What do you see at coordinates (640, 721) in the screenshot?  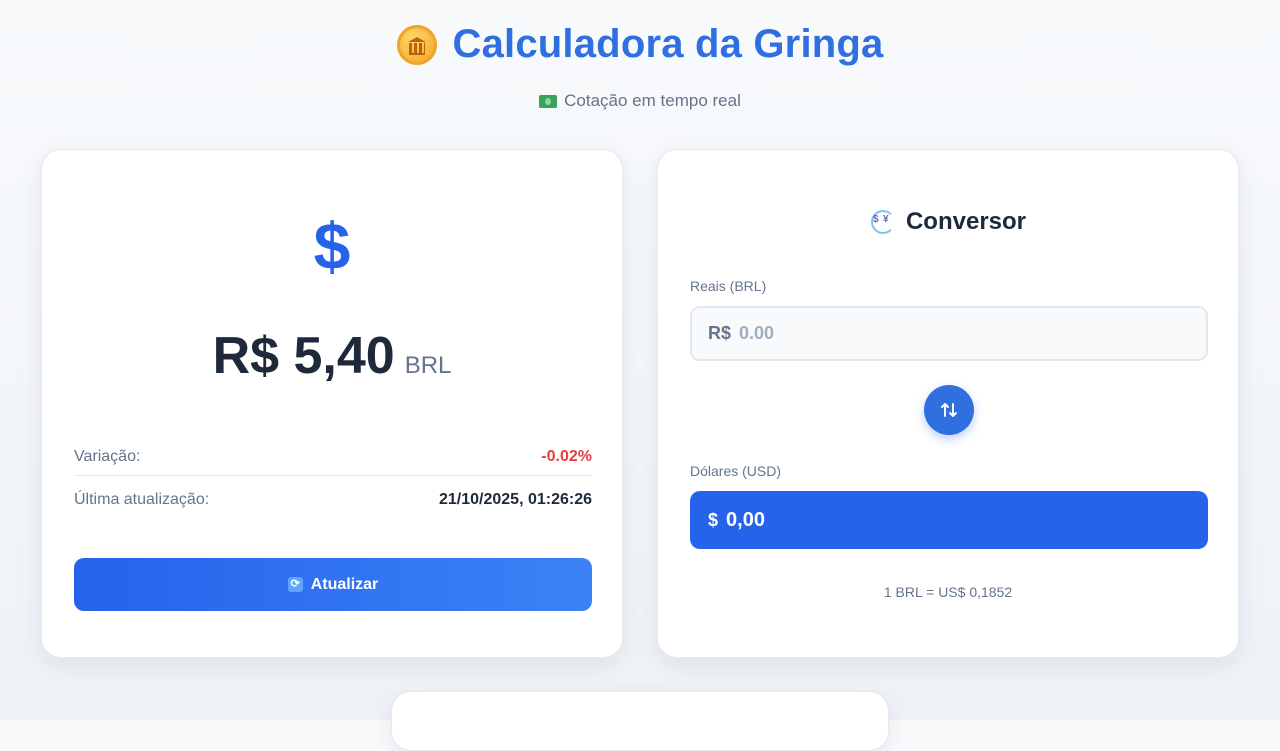 I see `bottom-card` at bounding box center [640, 721].